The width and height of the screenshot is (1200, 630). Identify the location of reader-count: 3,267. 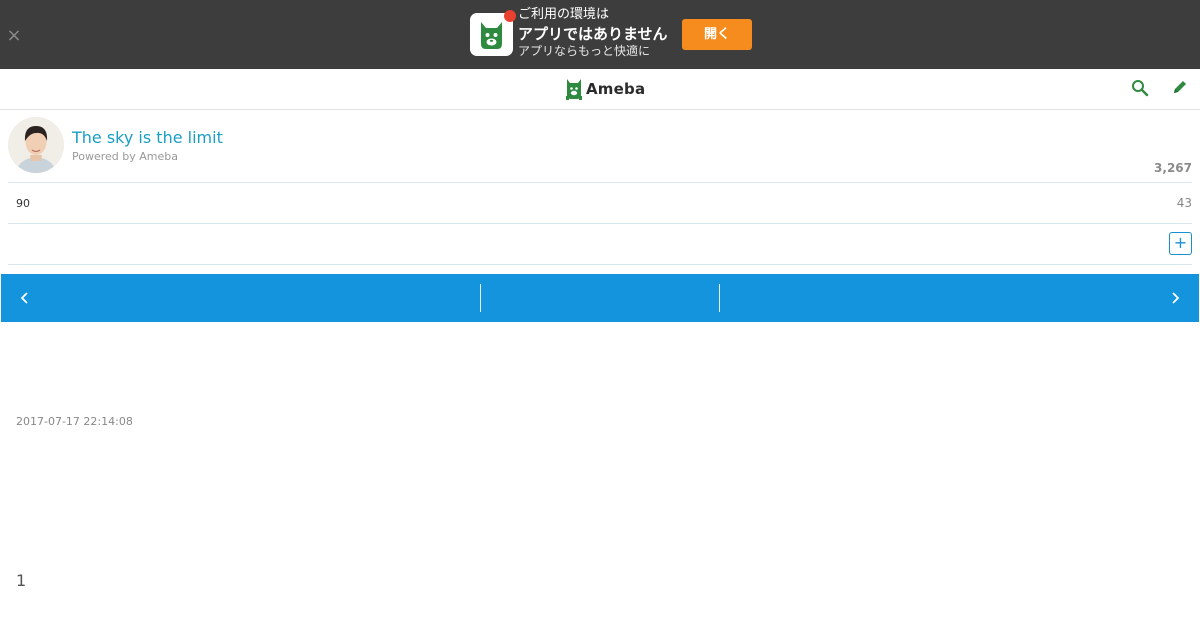
(1173, 168).